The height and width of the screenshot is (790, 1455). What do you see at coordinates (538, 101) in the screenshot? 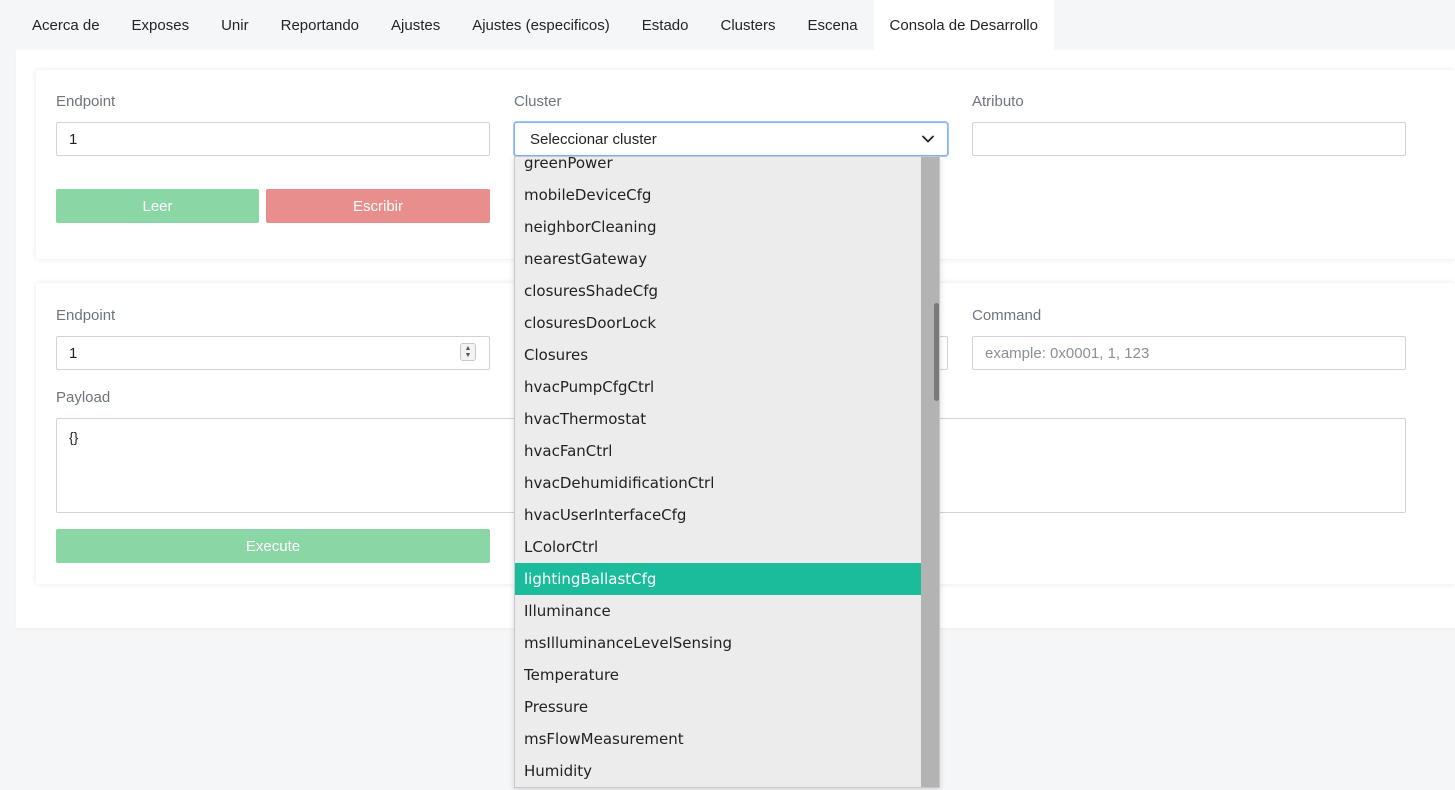
I see `cluster-label: Cluster` at bounding box center [538, 101].